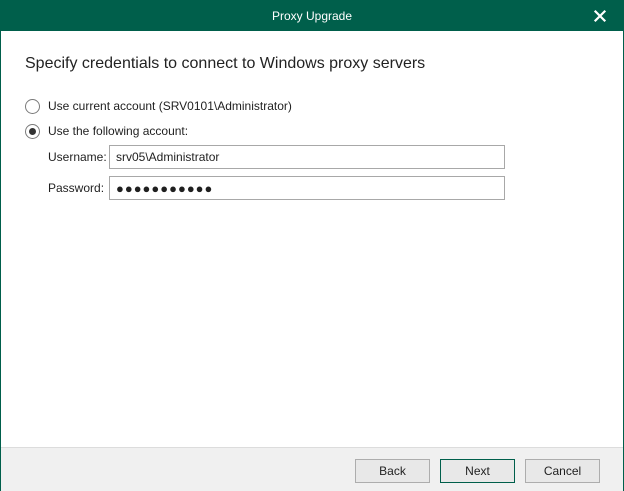 The width and height of the screenshot is (624, 491). Describe the element at coordinates (312, 469) in the screenshot. I see `dialog-footer: Back Next Cancel` at that location.